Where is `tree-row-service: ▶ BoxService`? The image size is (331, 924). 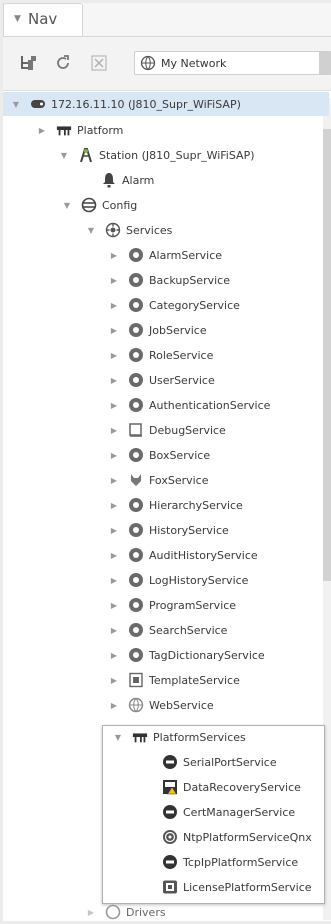
tree-row-service: ▶ BoxService is located at coordinates (159, 455).